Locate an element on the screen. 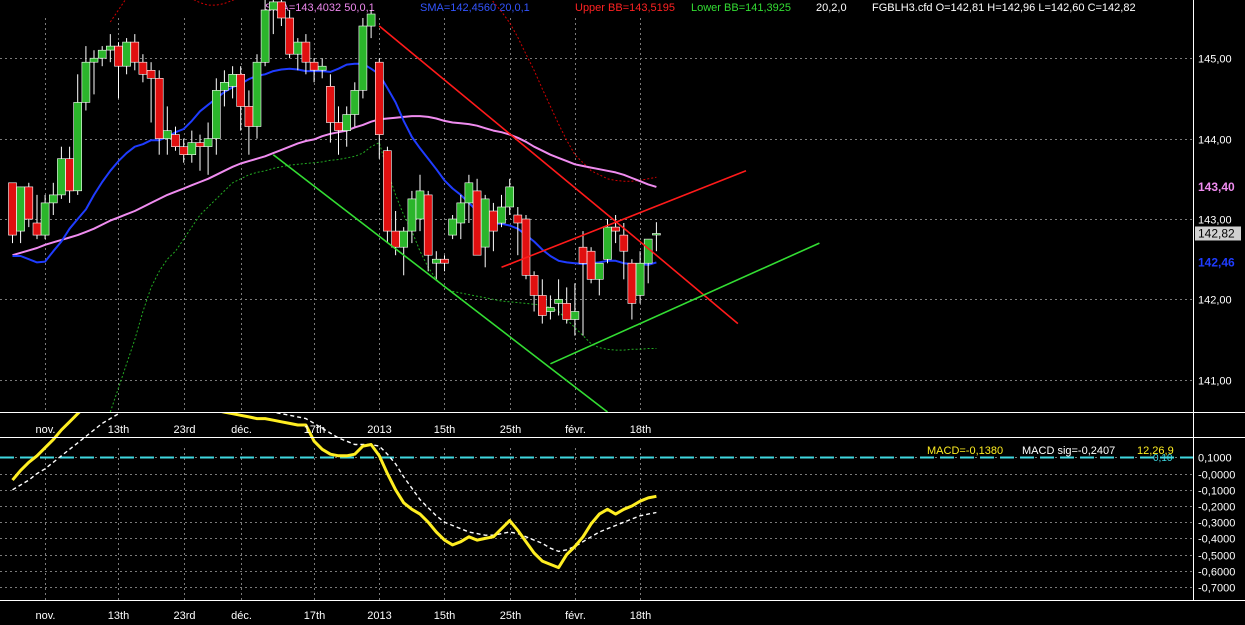  upper-bb-legend: Upper BB=143,5195 is located at coordinates (625, 8).